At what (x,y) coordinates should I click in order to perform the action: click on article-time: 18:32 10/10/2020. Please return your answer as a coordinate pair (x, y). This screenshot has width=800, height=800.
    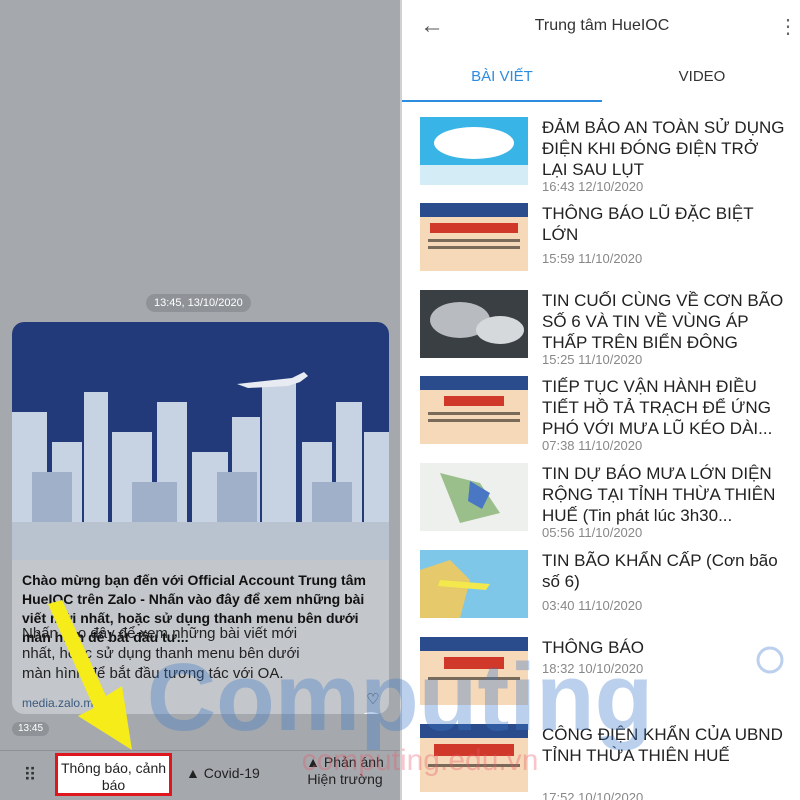
    Looking at the image, I should click on (593, 668).